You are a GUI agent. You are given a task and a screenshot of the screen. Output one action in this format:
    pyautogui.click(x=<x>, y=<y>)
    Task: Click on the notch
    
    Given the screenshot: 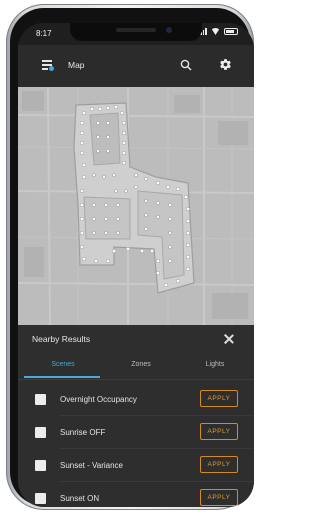 What is the action you would take?
    pyautogui.click(x=136, y=32)
    